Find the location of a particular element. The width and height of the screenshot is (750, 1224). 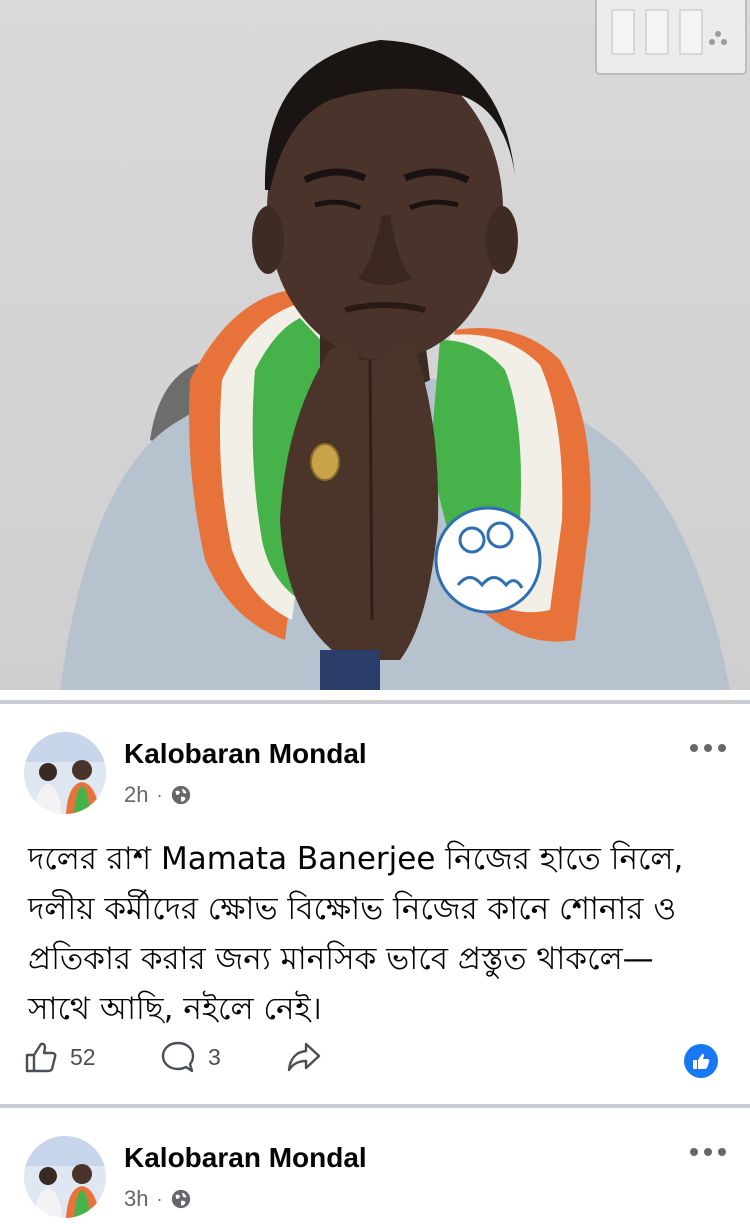

like-count: 52 is located at coordinates (83, 1056).